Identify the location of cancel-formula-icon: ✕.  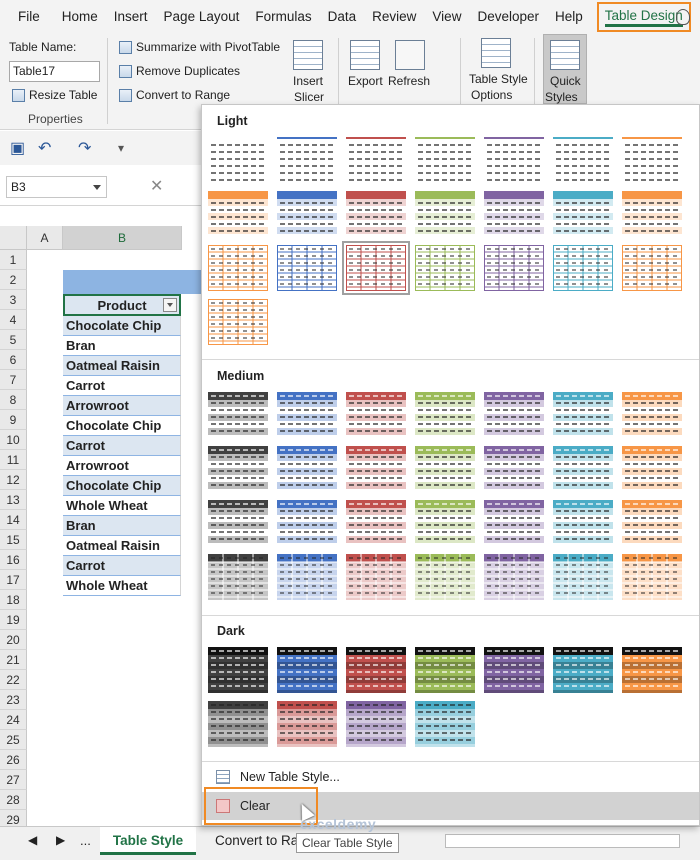
(156, 186).